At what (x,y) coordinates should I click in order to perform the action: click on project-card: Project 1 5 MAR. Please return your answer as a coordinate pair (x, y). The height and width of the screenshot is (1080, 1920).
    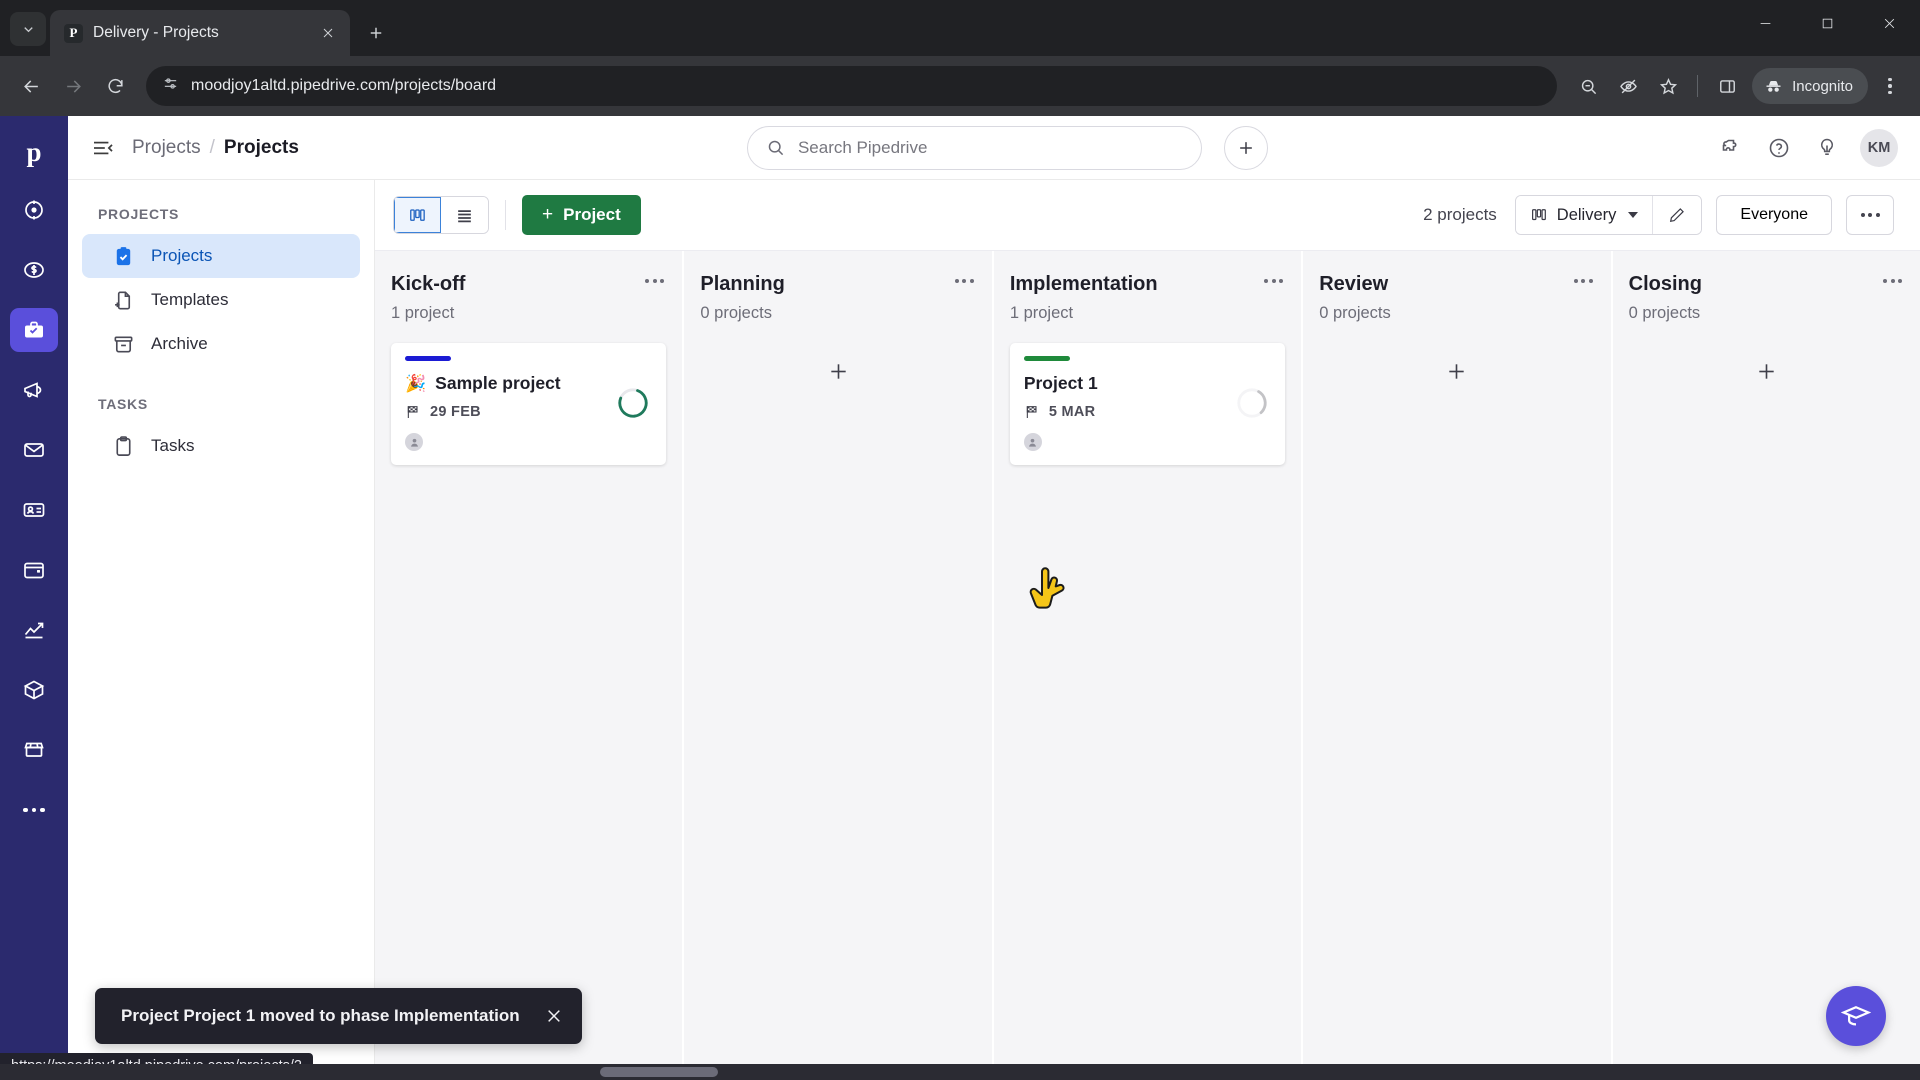
    Looking at the image, I should click on (1147, 404).